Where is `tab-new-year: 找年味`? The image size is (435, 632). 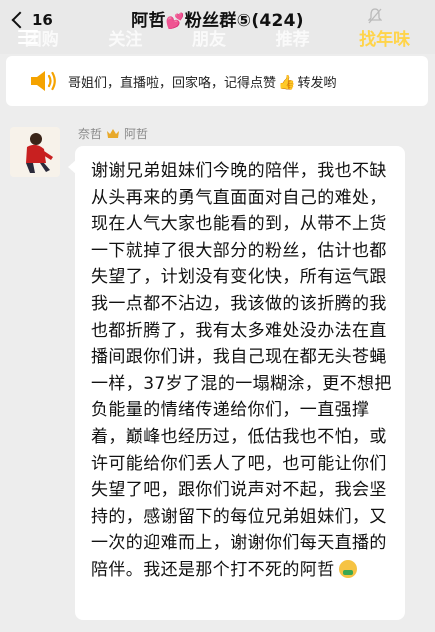
tab-new-year: 找年味 is located at coordinates (384, 37).